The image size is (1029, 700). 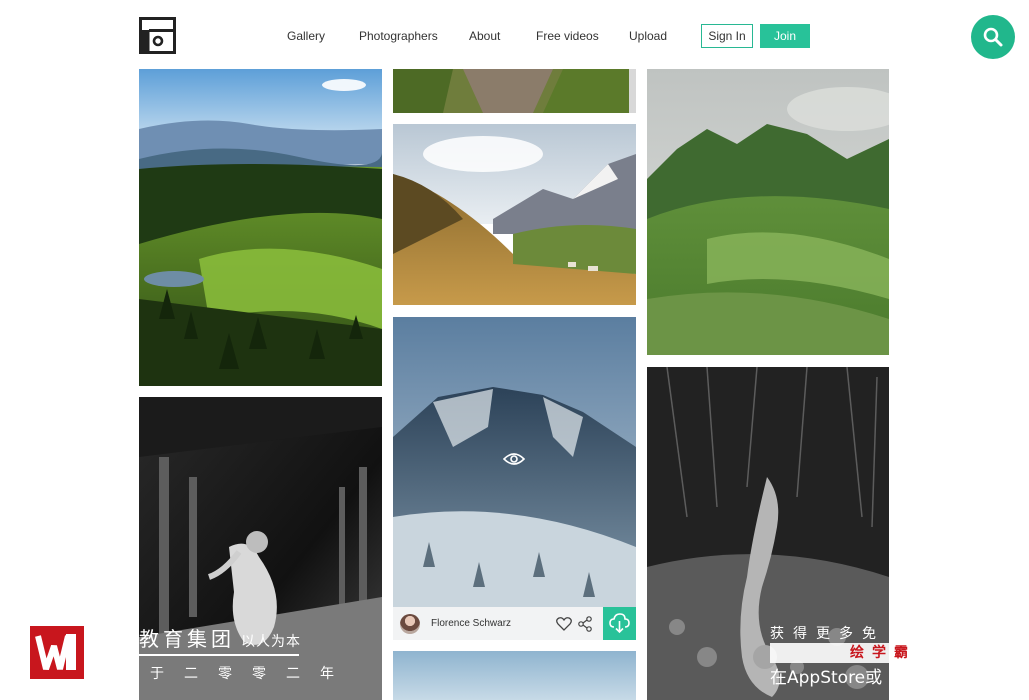 I want to click on watermark-title: 教育集团 以人为本, so click(x=220, y=639).